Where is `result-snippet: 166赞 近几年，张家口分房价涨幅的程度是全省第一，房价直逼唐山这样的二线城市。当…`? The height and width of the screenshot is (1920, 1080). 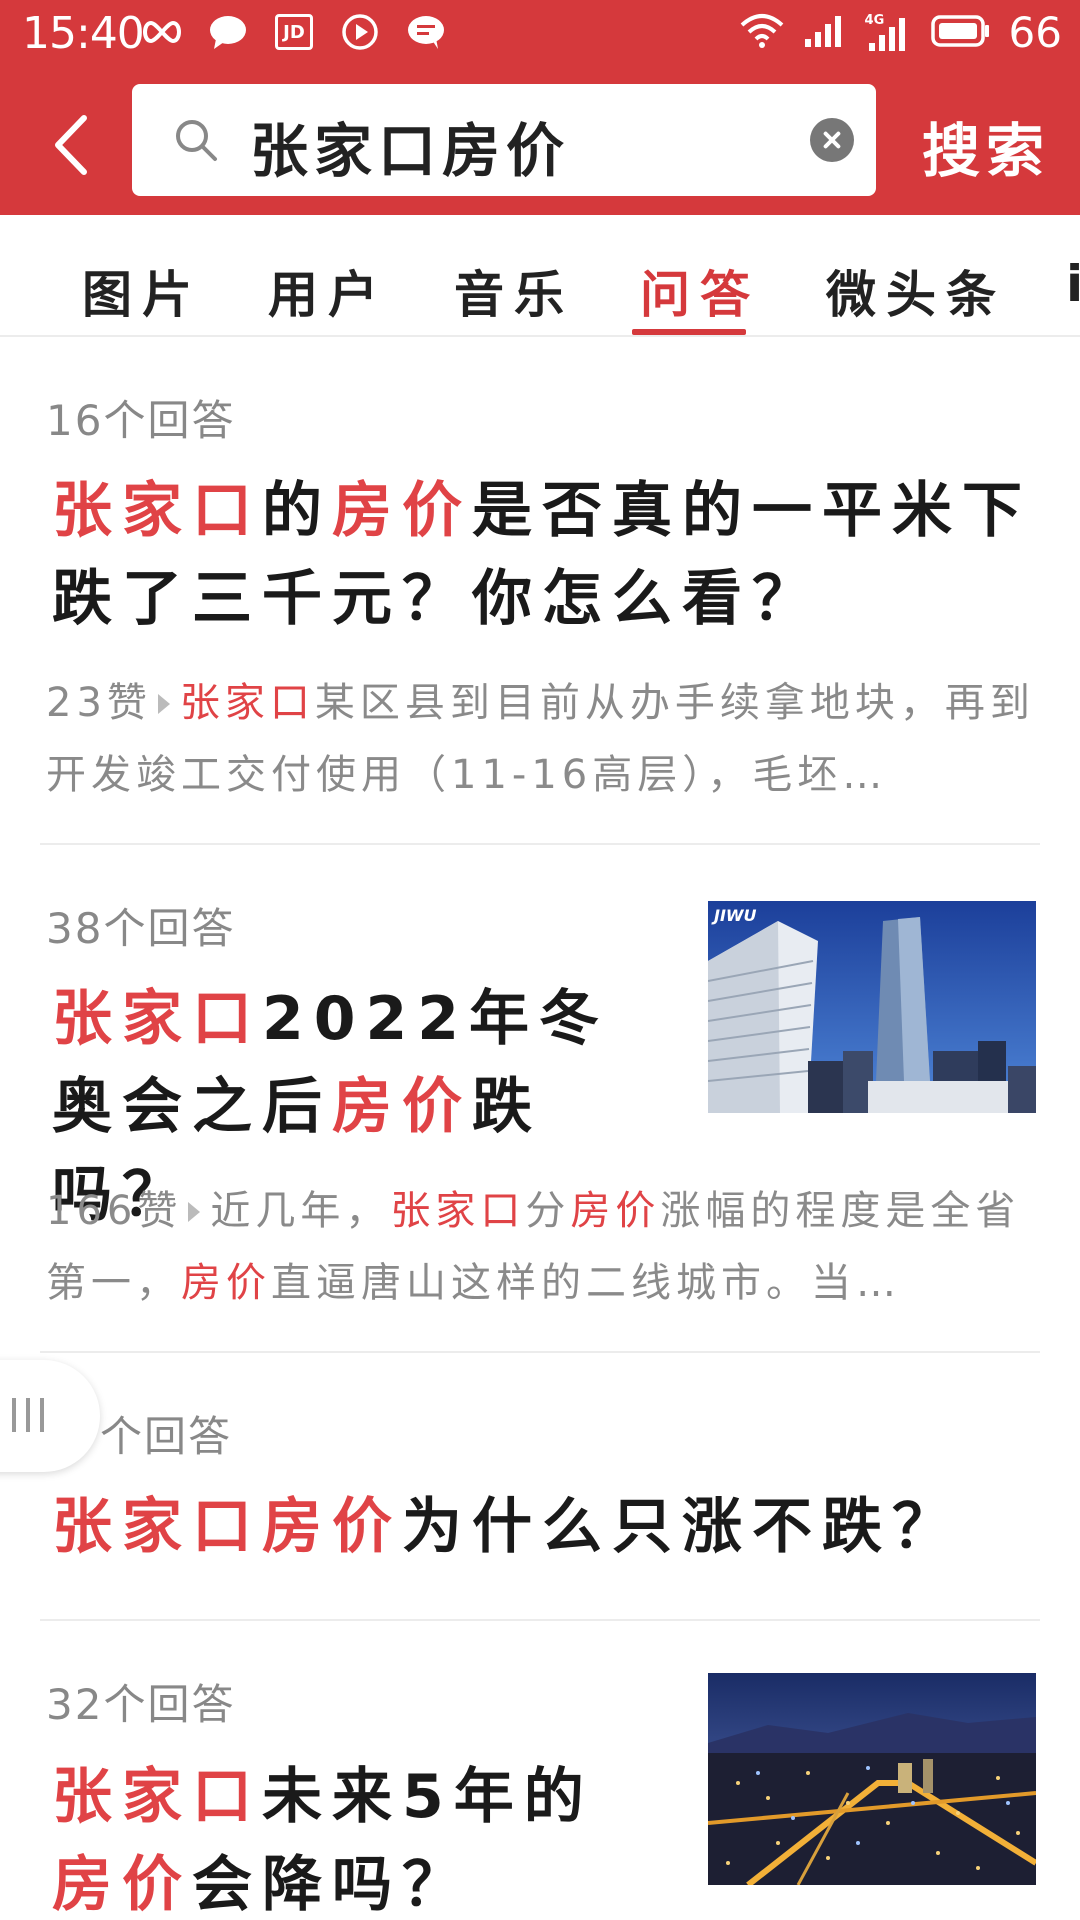
result-snippet: 166赞 近几年，张家口分房价涨幅的程度是全省第一，房价直逼唐山这样的二线城市。当… is located at coordinates (541, 1247).